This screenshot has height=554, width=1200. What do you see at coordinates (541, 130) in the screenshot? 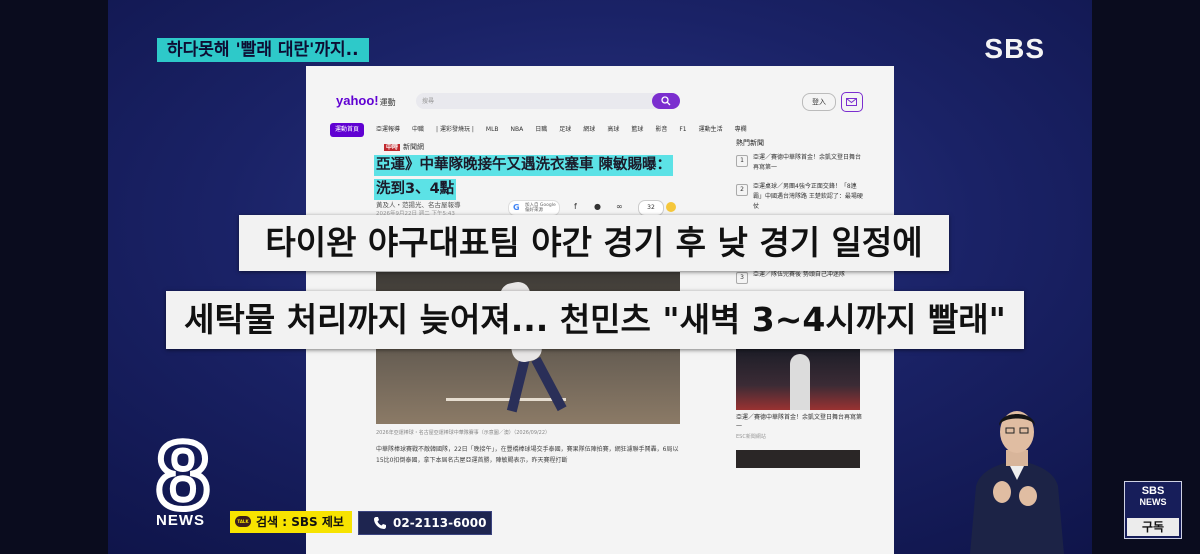
I see `nav-item: 日職` at bounding box center [541, 130].